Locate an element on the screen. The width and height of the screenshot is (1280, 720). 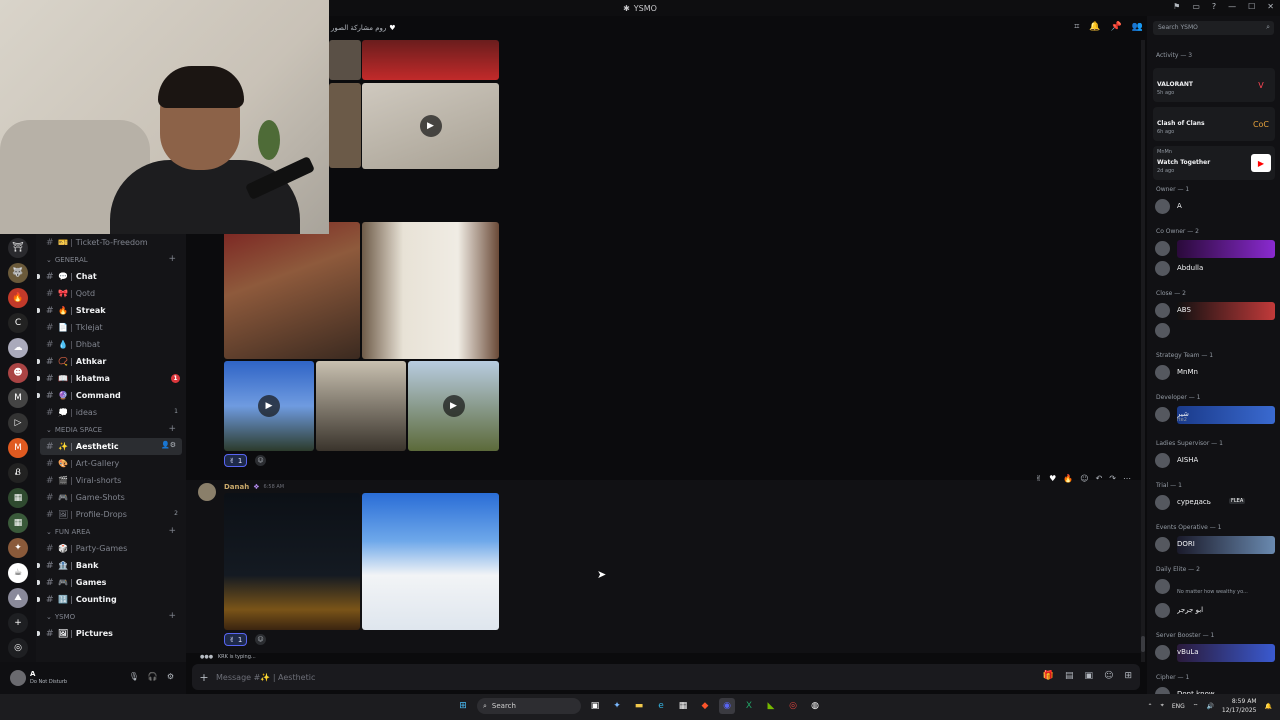
channel-item: # 💬 | Chat is located at coordinates (111, 276).